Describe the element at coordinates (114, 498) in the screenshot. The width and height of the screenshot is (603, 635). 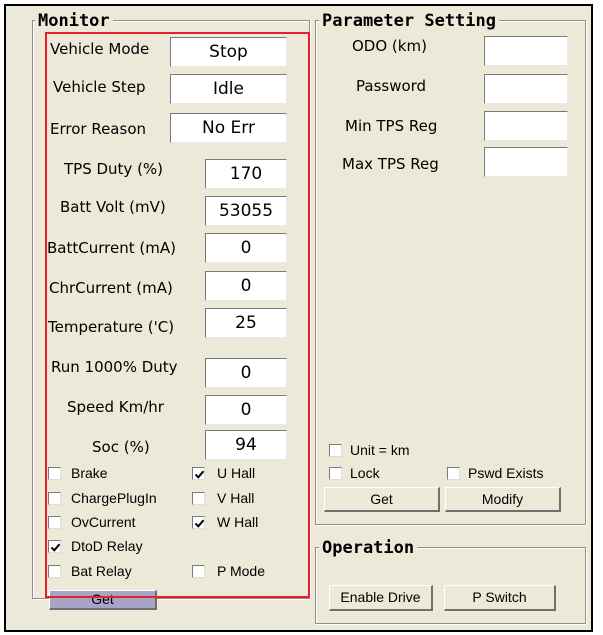
I see `charge-plug-in-label: ChargePlugIn` at that location.